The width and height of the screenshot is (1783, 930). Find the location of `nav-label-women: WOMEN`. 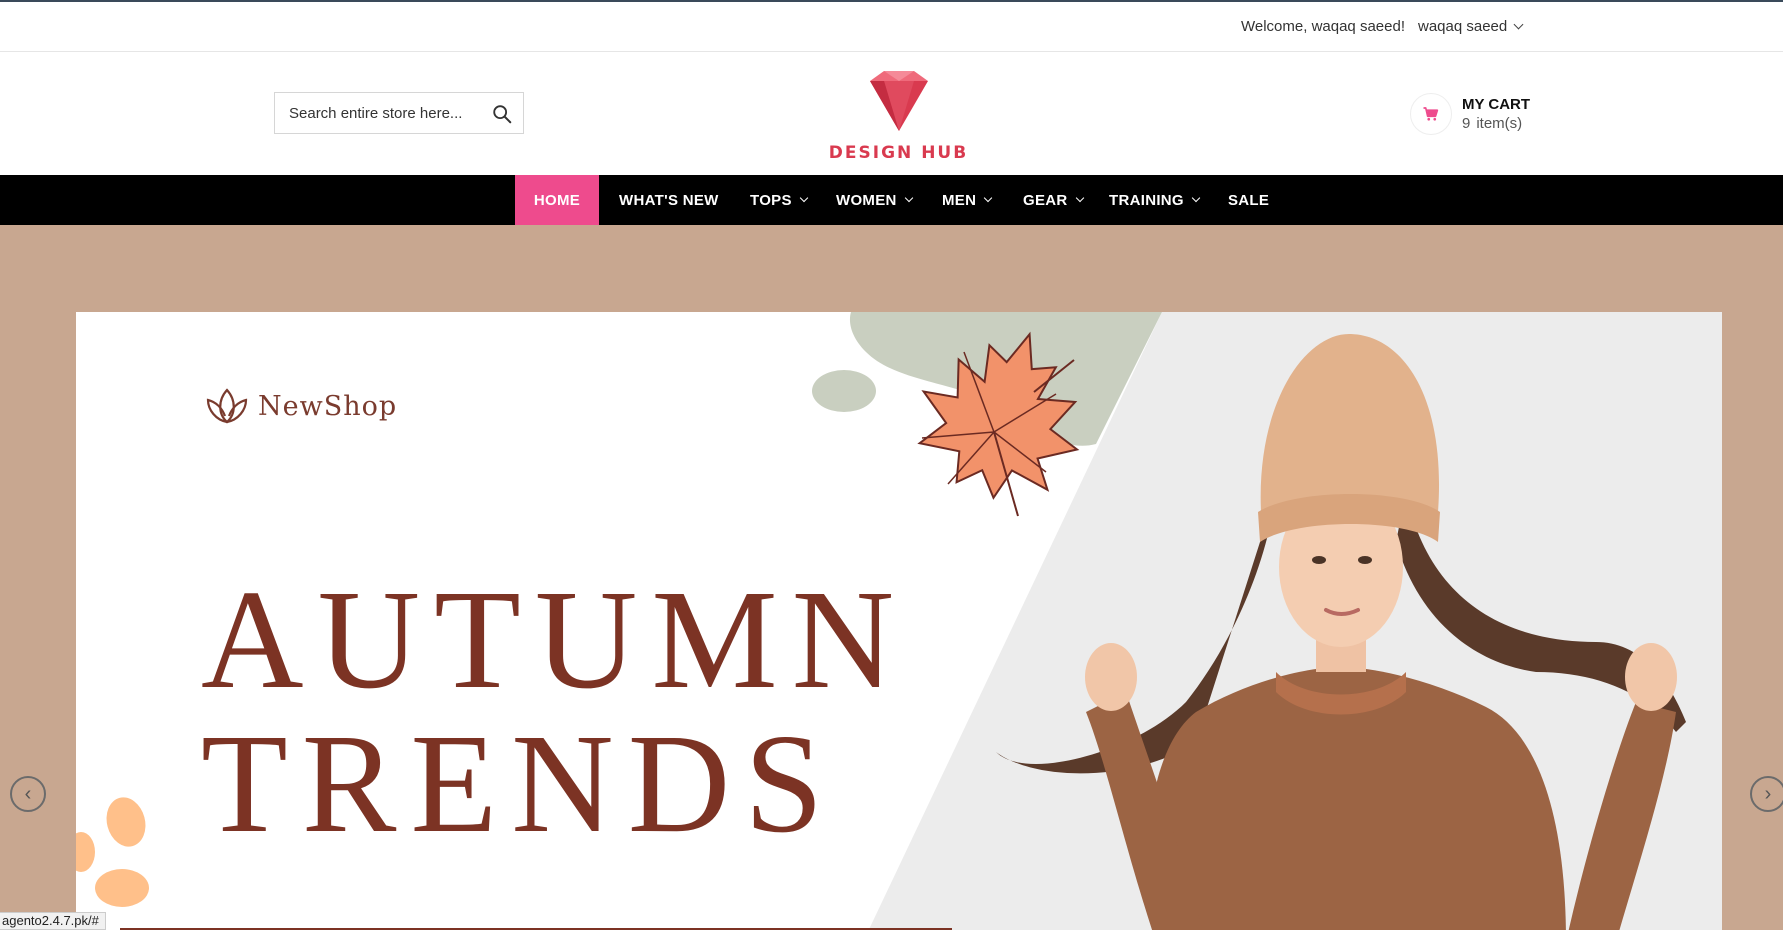

nav-label-women: WOMEN is located at coordinates (866, 200).